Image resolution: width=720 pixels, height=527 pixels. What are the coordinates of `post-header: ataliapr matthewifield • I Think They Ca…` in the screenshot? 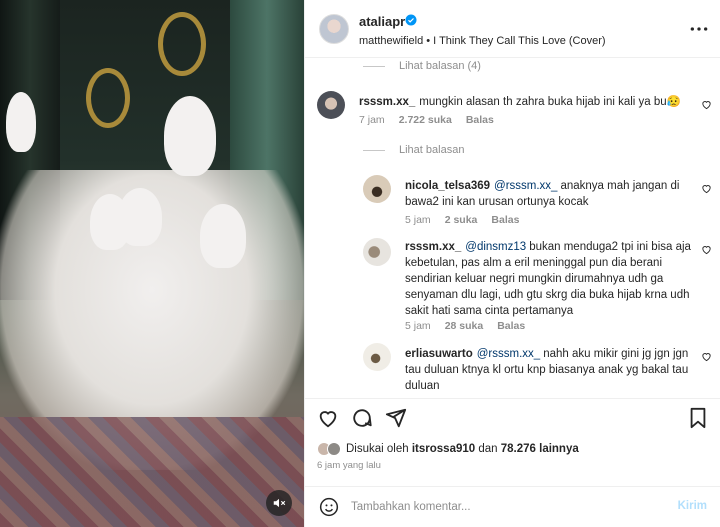 It's located at (512, 29).